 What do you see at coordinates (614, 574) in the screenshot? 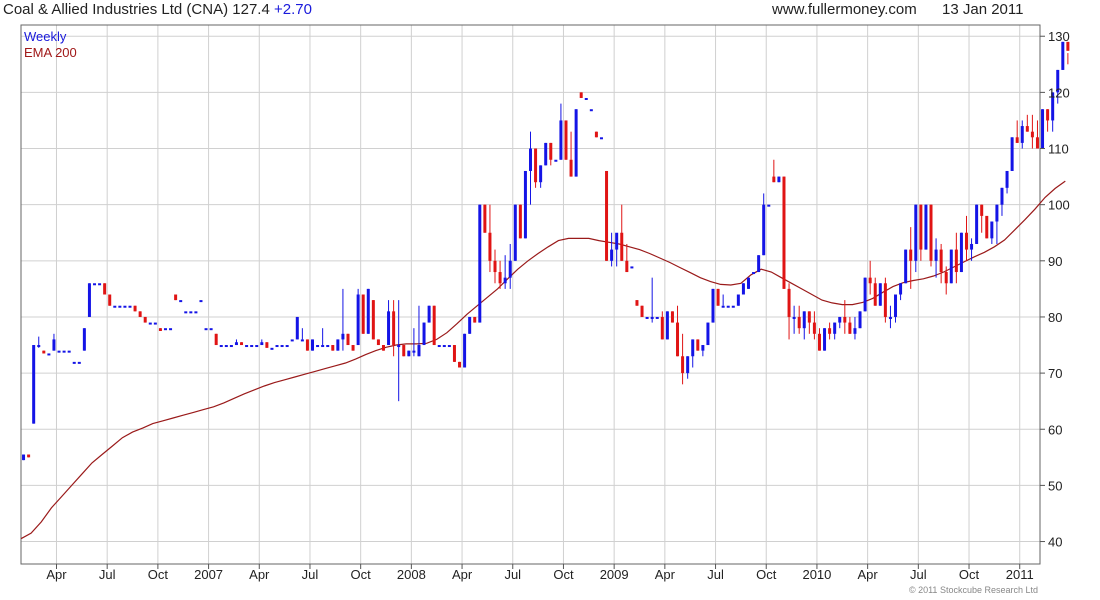
I see `x-tick-label: 2009` at bounding box center [614, 574].